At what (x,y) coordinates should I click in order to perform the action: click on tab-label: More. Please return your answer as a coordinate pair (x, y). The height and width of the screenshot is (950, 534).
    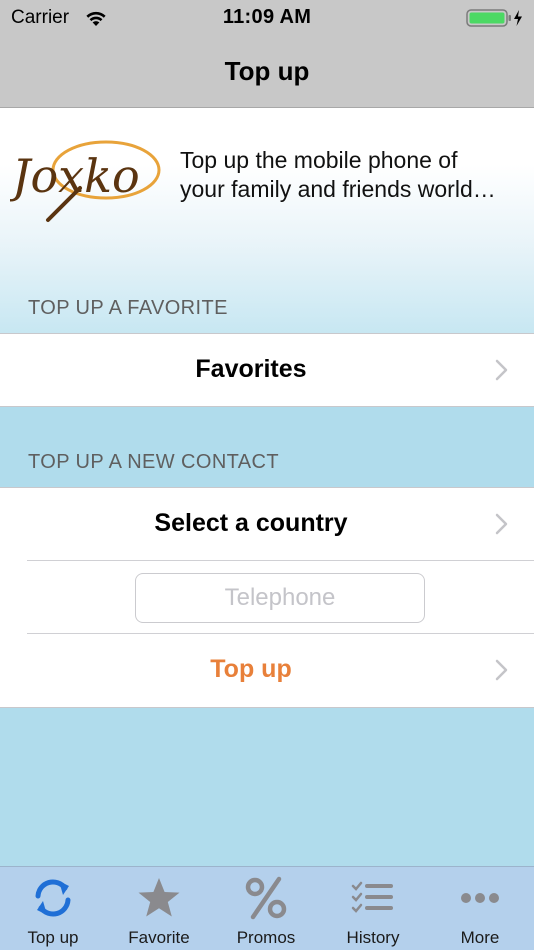
    Looking at the image, I should click on (480, 937).